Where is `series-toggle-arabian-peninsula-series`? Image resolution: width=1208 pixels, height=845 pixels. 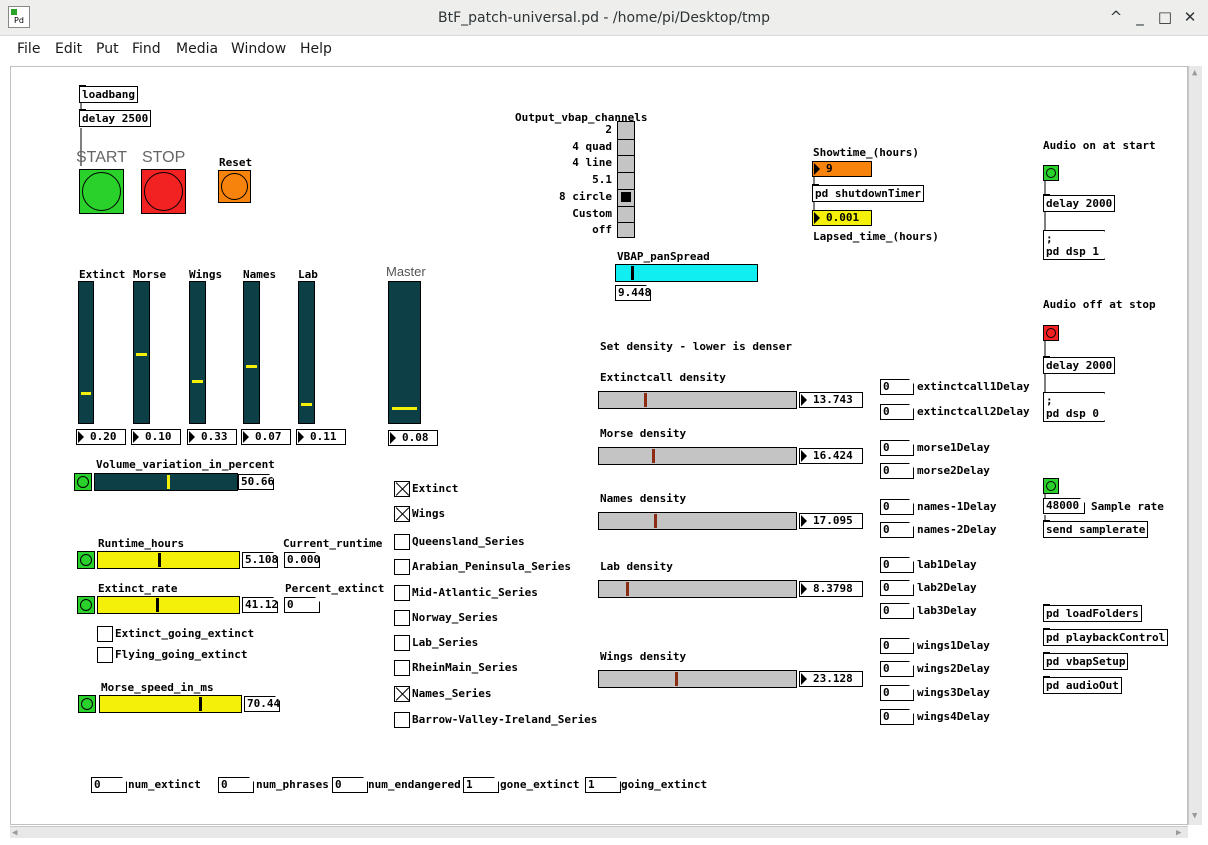
series-toggle-arabian-peninsula-series is located at coordinates (402, 567).